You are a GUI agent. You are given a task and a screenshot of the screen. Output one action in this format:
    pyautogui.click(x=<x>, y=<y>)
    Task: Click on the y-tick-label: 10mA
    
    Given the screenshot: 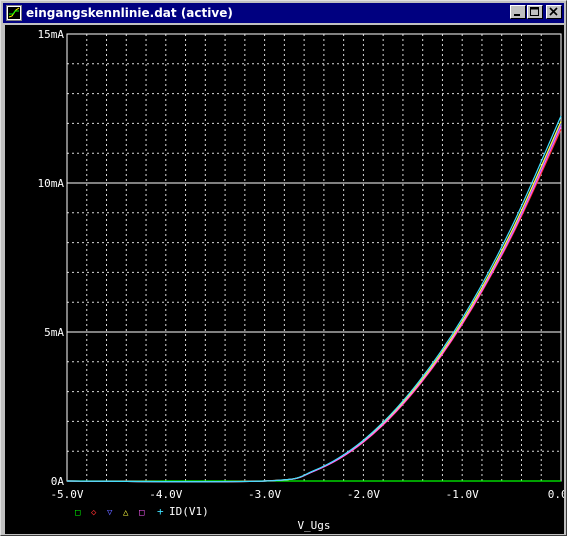 What is the action you would take?
    pyautogui.click(x=51, y=183)
    